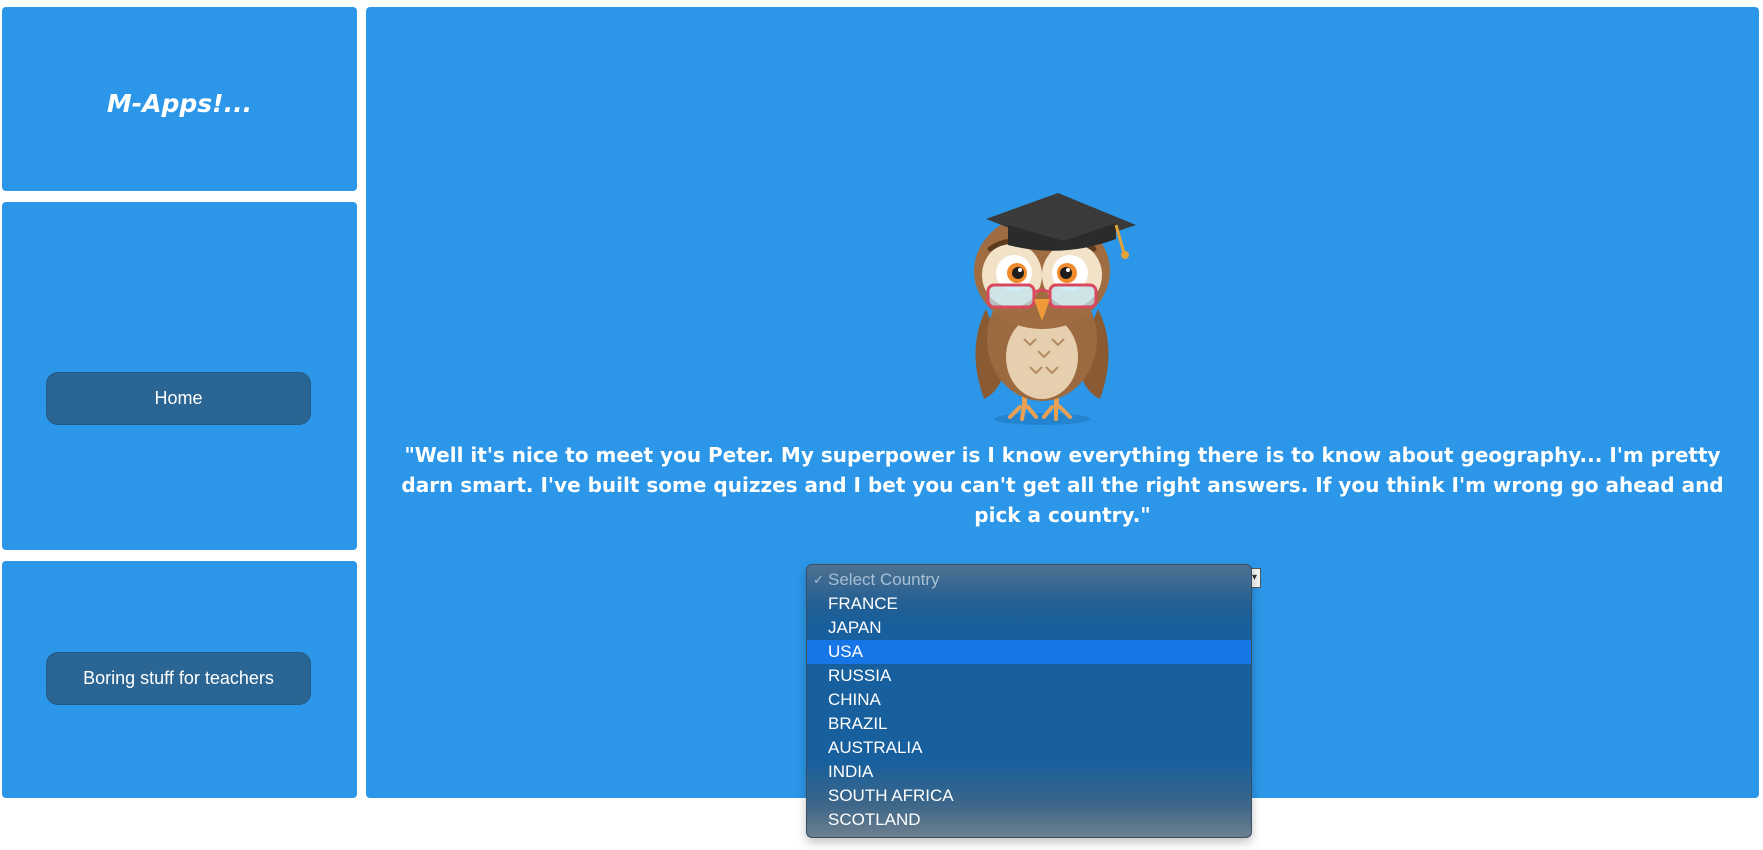 This screenshot has height=850, width=1763. Describe the element at coordinates (1029, 628) in the screenshot. I see `country-option-japan: JAPAN` at that location.